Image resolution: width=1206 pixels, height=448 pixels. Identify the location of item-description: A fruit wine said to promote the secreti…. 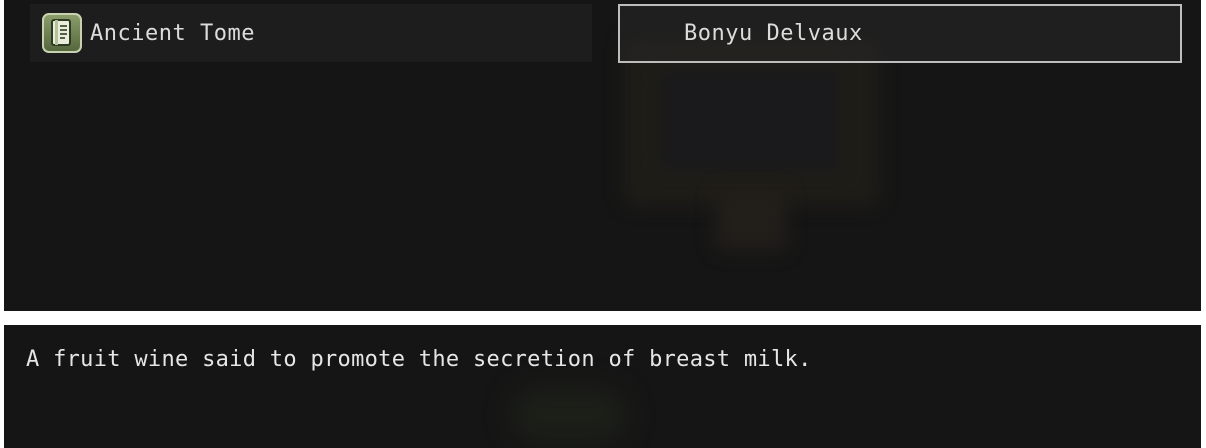
(419, 359).